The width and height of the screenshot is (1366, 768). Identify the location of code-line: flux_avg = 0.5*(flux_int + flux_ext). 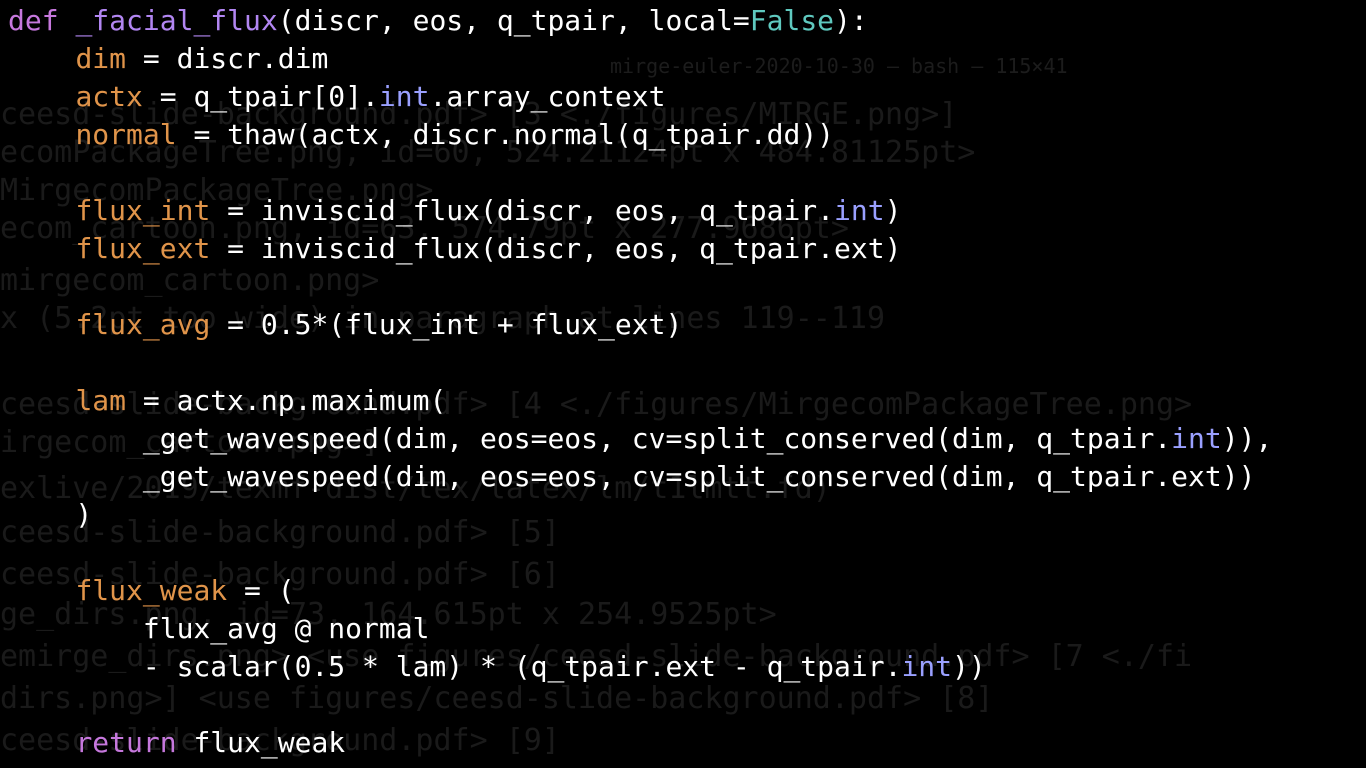
(345, 325).